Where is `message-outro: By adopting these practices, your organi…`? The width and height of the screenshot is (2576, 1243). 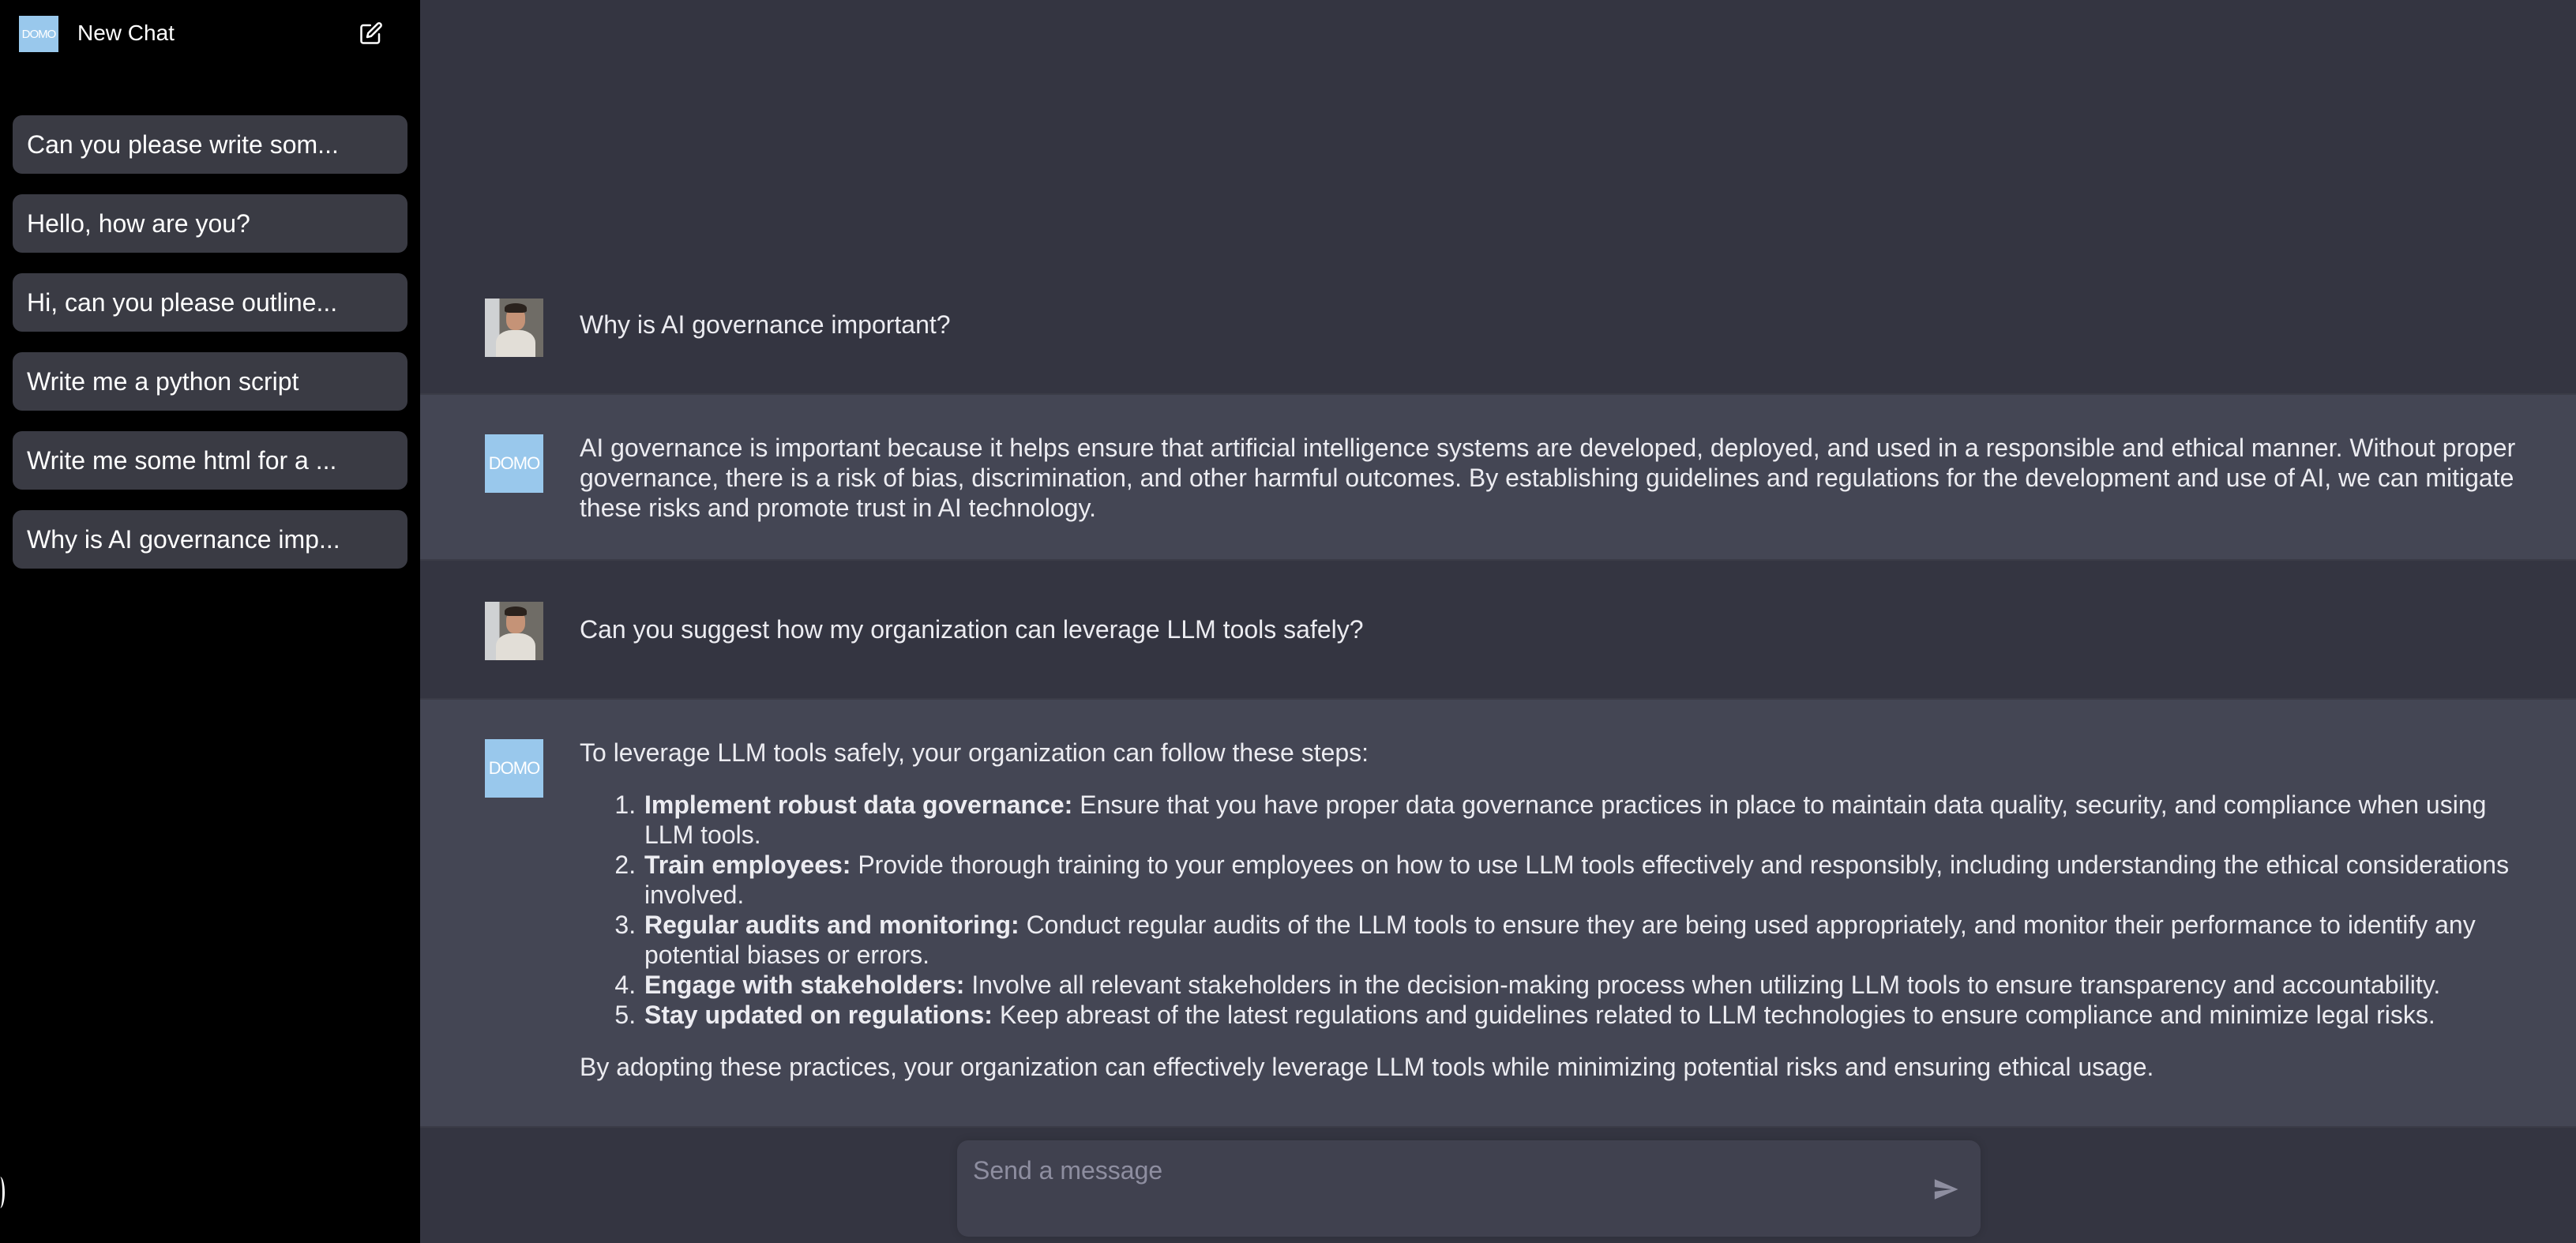
message-outro: By adopting these practices, your organi… is located at coordinates (1367, 1067).